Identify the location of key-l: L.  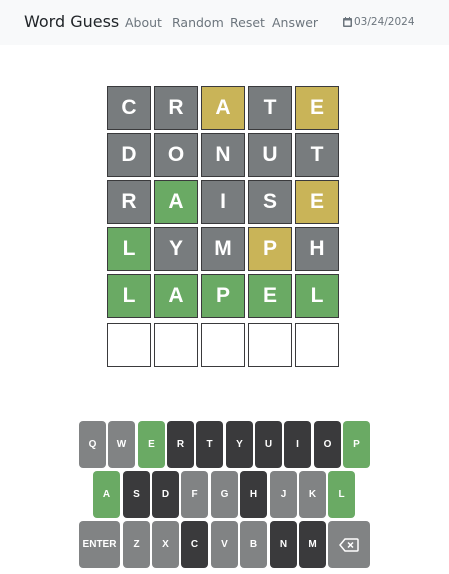
(341, 494).